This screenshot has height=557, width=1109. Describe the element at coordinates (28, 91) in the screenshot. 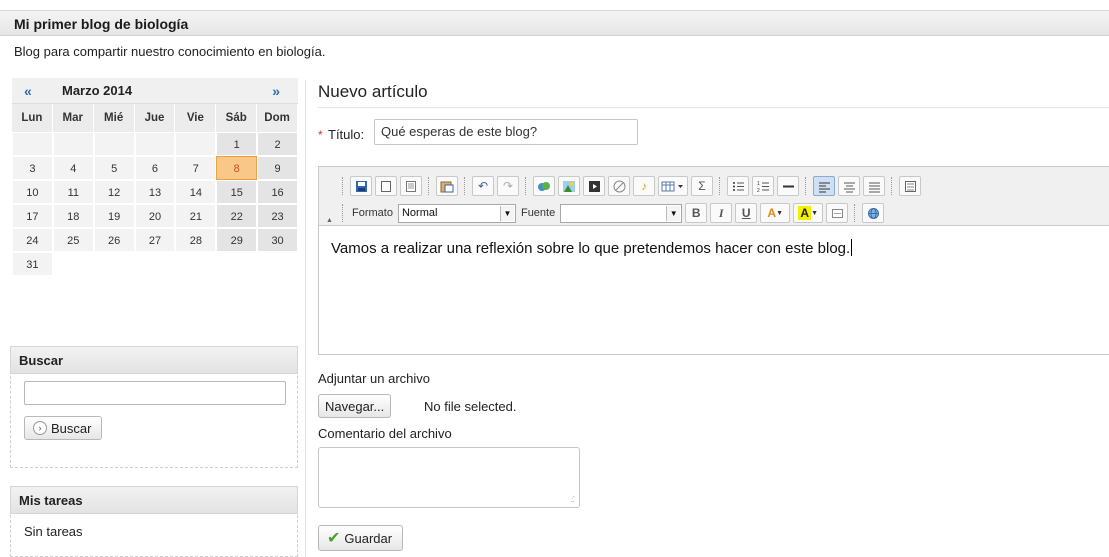

I see `previous-month-button: «` at that location.